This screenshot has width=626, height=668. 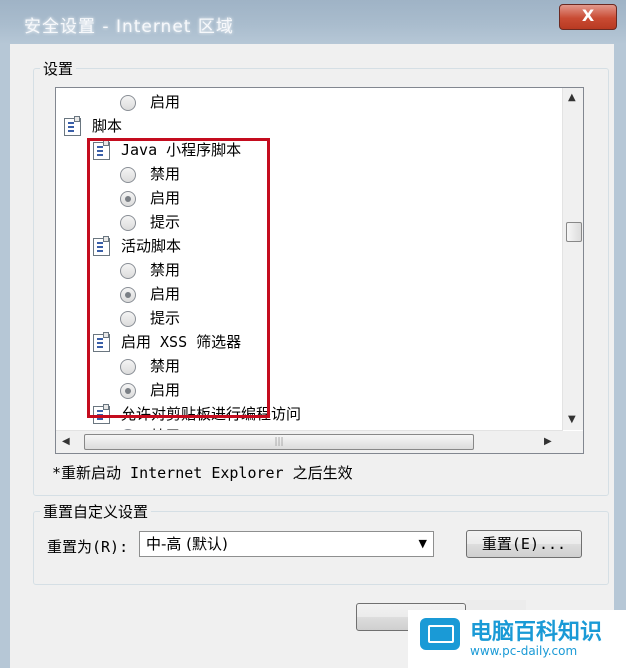 I want to click on scroll-up-arrow-icon: ▲, so click(x=572, y=97).